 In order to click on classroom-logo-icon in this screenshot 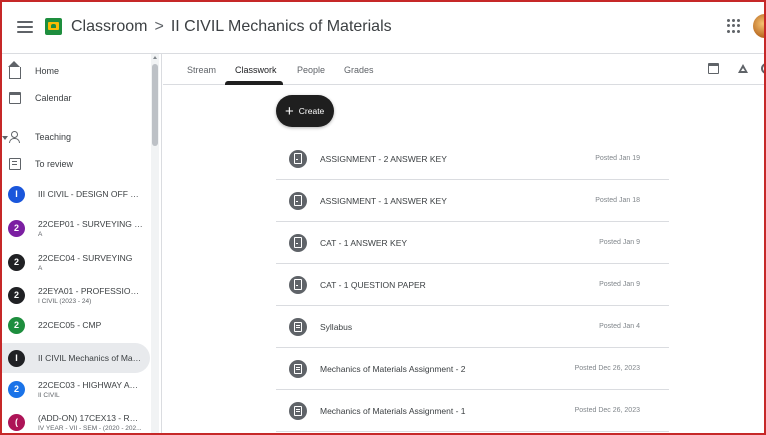, I will do `click(53, 26)`.